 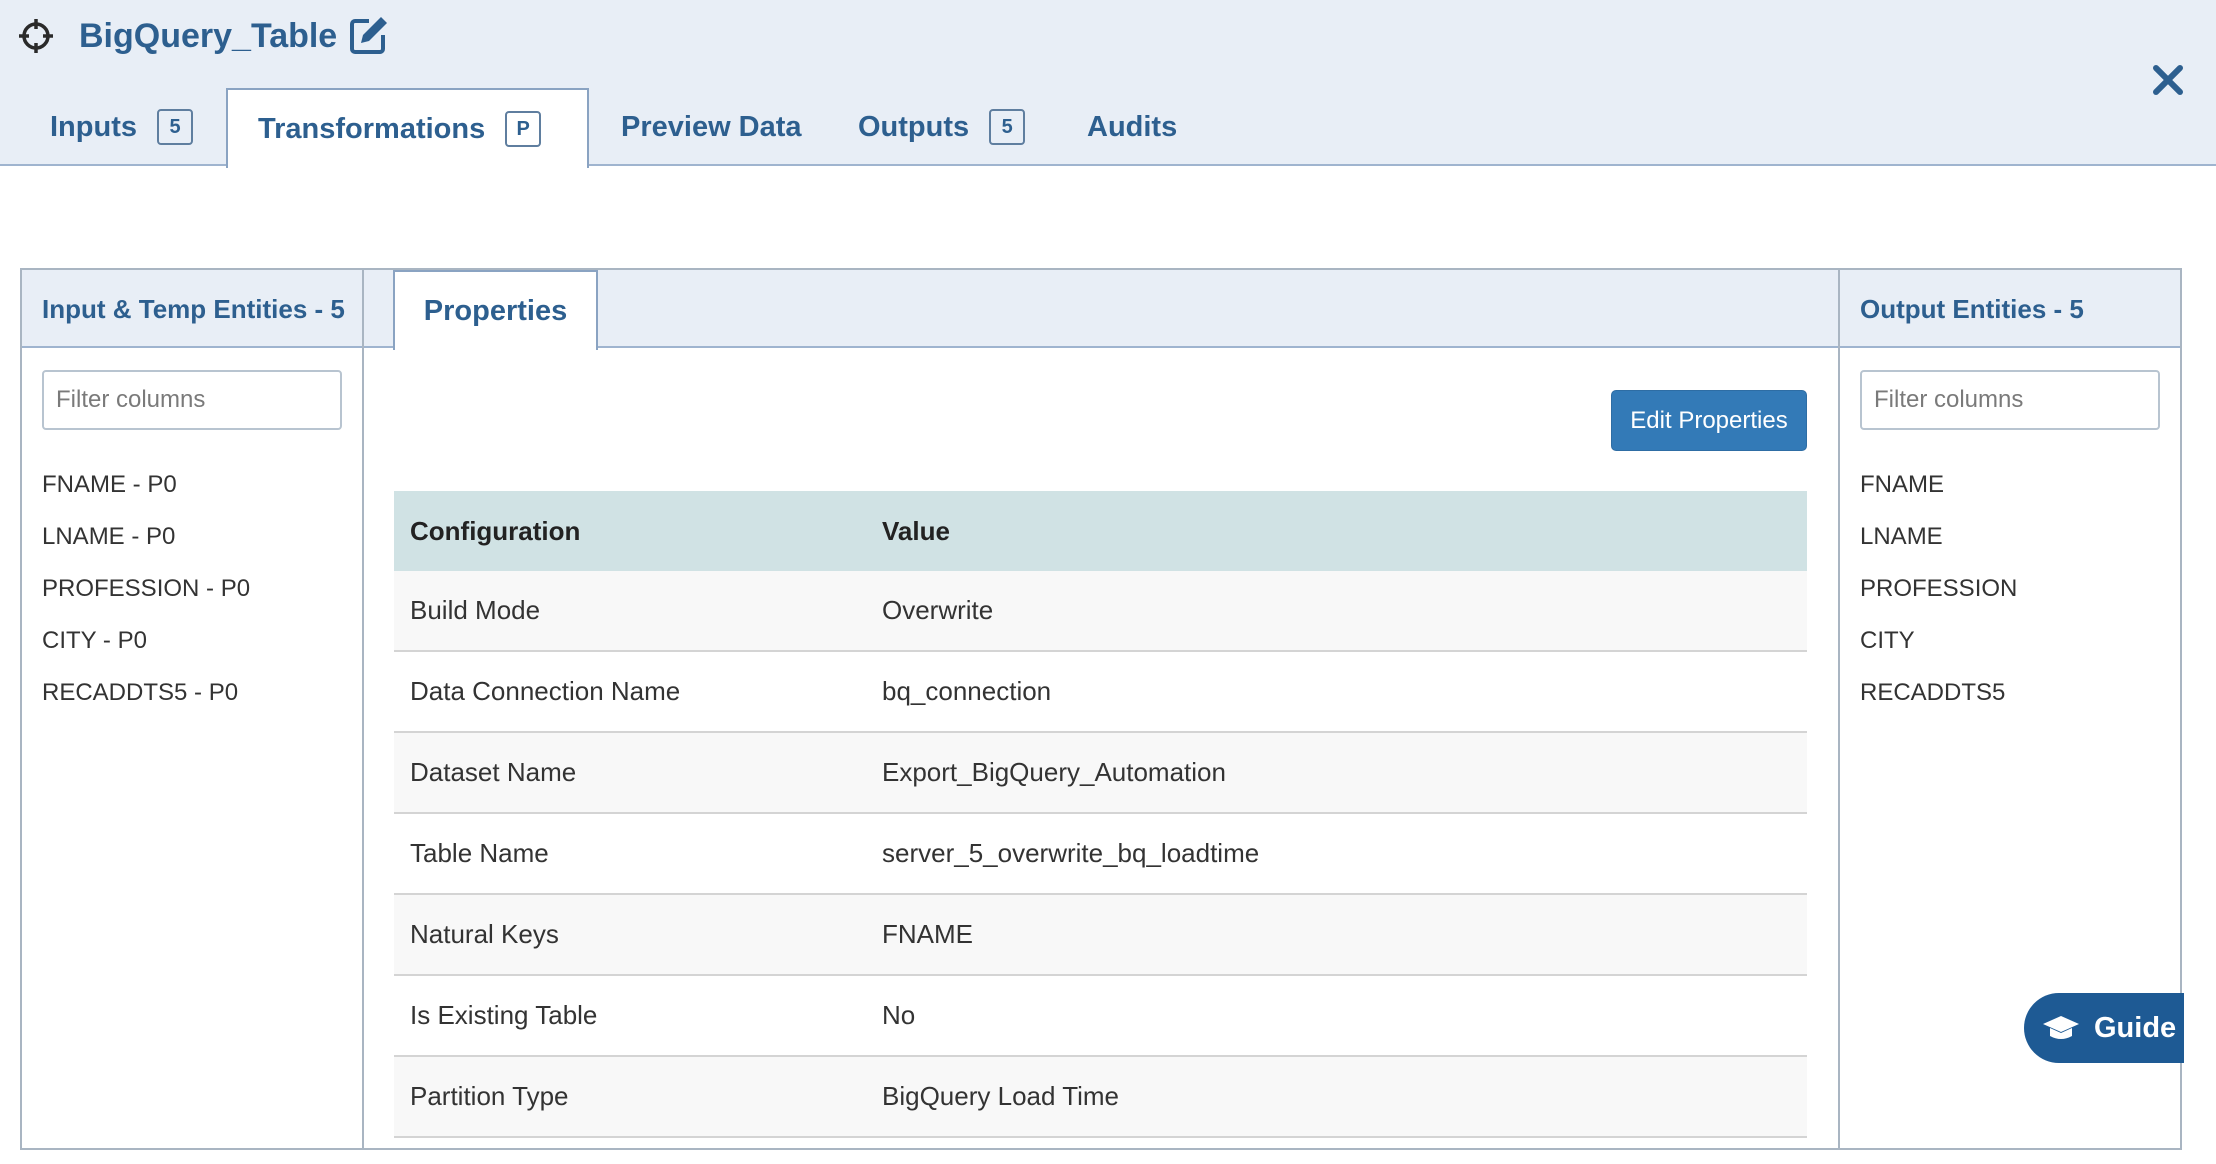 I want to click on tab-outputs: Outputs 5, so click(x=941, y=127).